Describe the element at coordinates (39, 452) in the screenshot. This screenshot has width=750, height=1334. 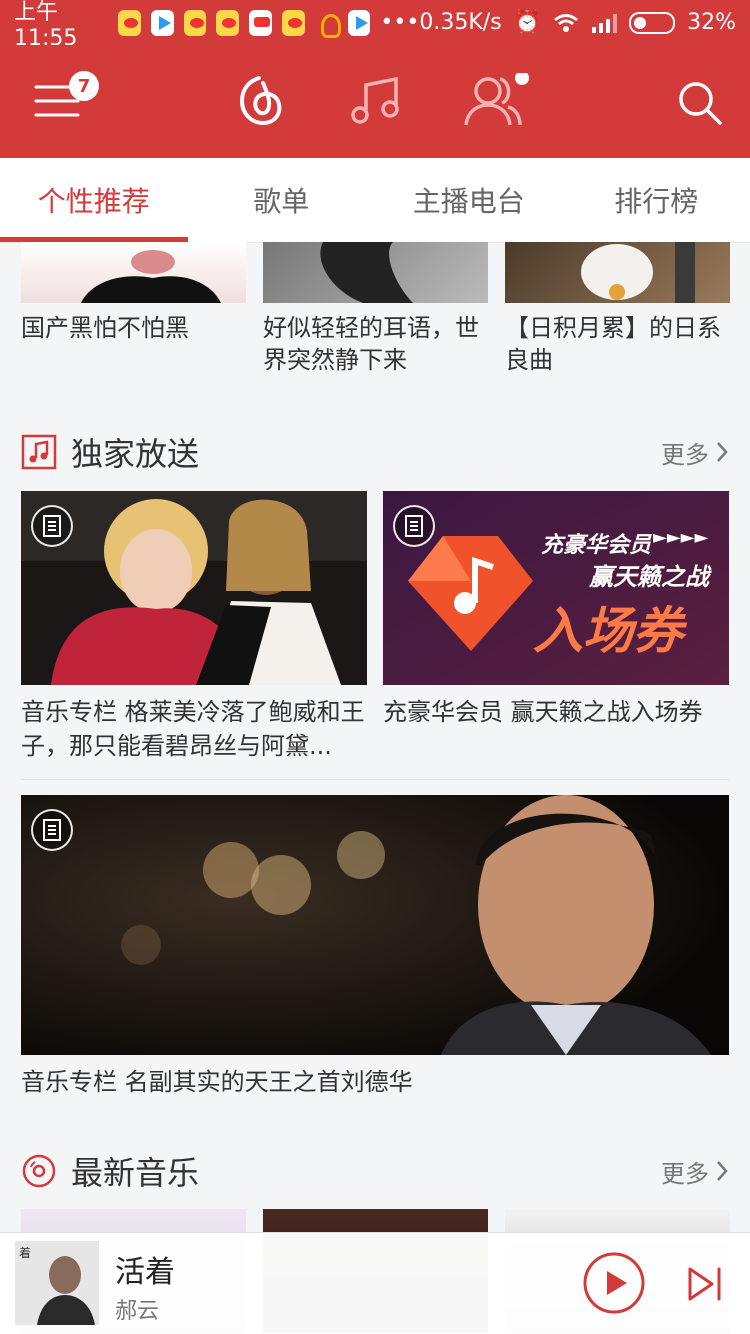
I see `exclusive-icon` at that location.